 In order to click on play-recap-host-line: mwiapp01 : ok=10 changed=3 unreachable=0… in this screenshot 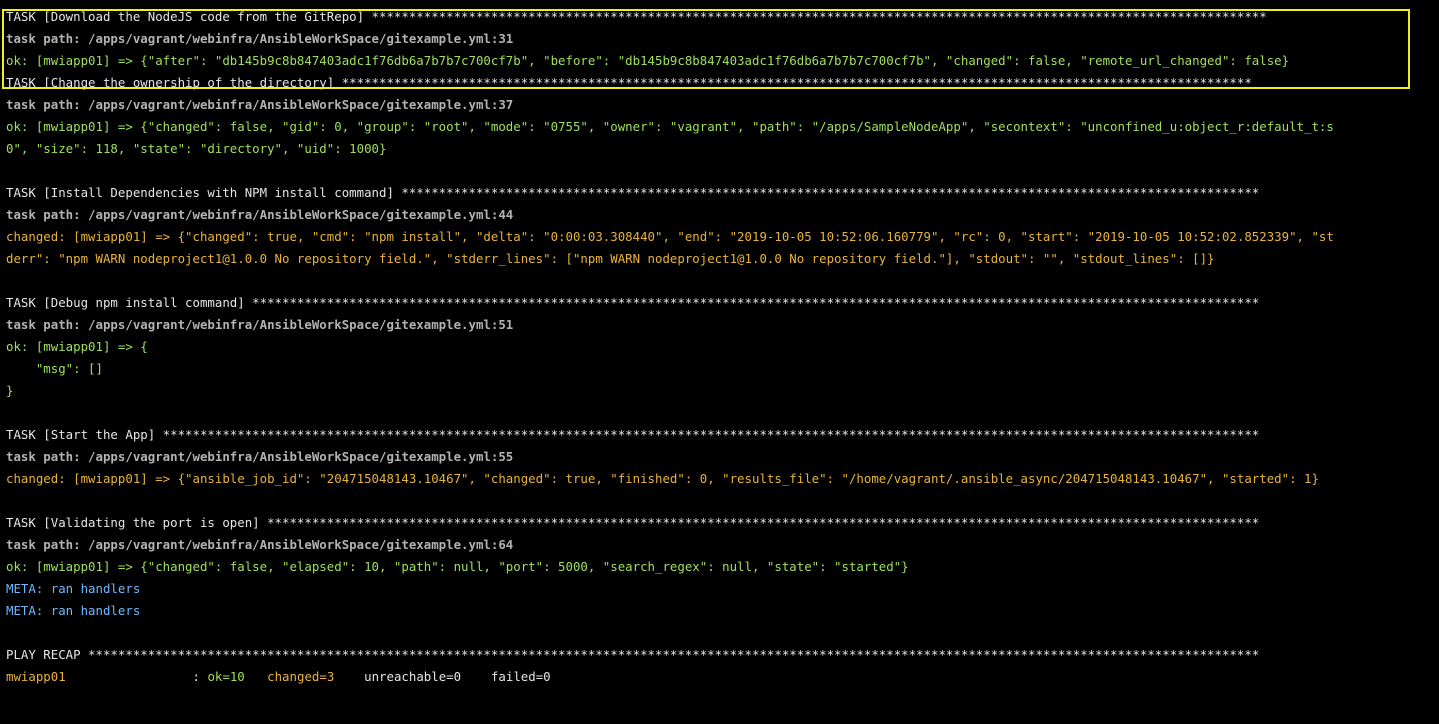, I will do `click(722, 677)`.